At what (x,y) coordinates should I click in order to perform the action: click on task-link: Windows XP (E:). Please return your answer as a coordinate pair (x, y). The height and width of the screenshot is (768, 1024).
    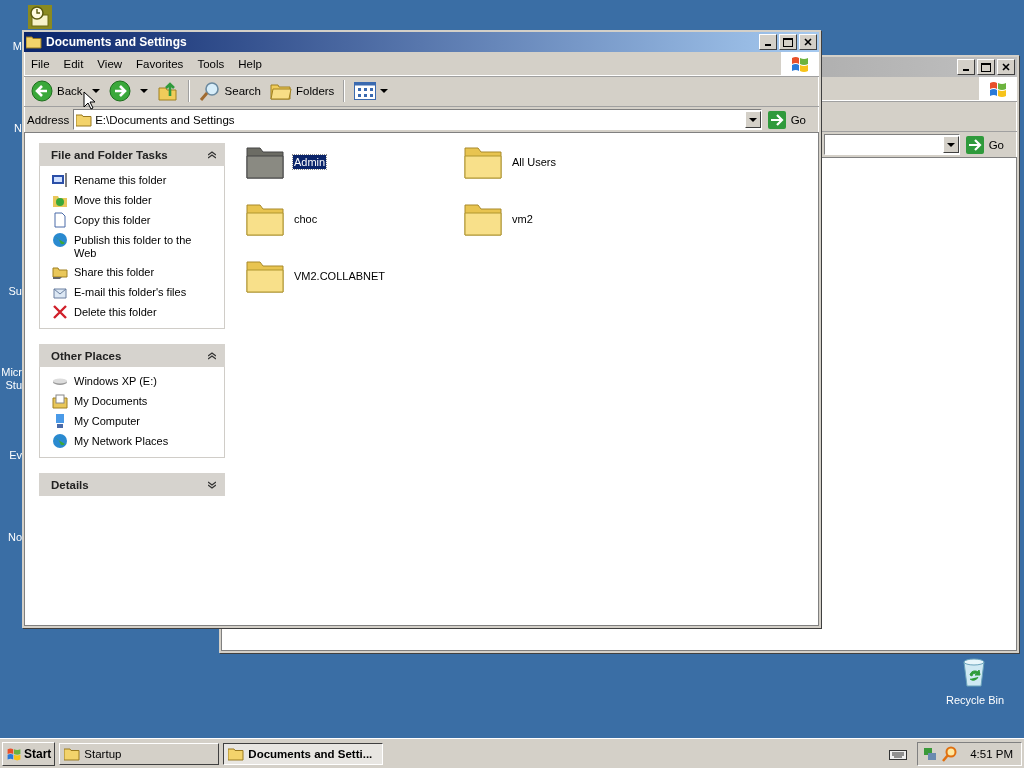
    Looking at the image, I should click on (115, 380).